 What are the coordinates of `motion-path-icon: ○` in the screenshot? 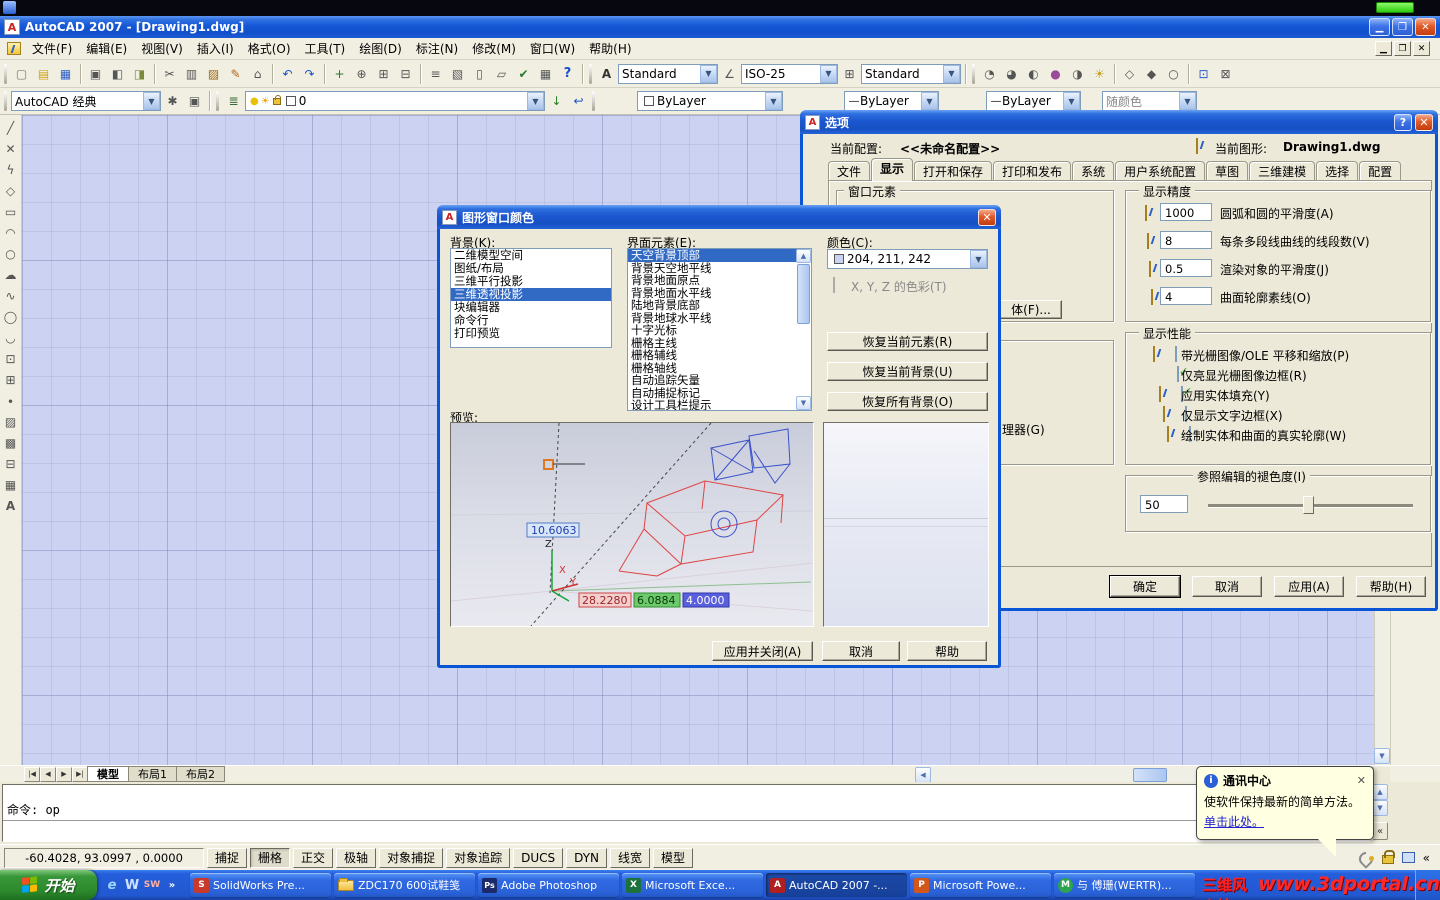 It's located at (1173, 73).